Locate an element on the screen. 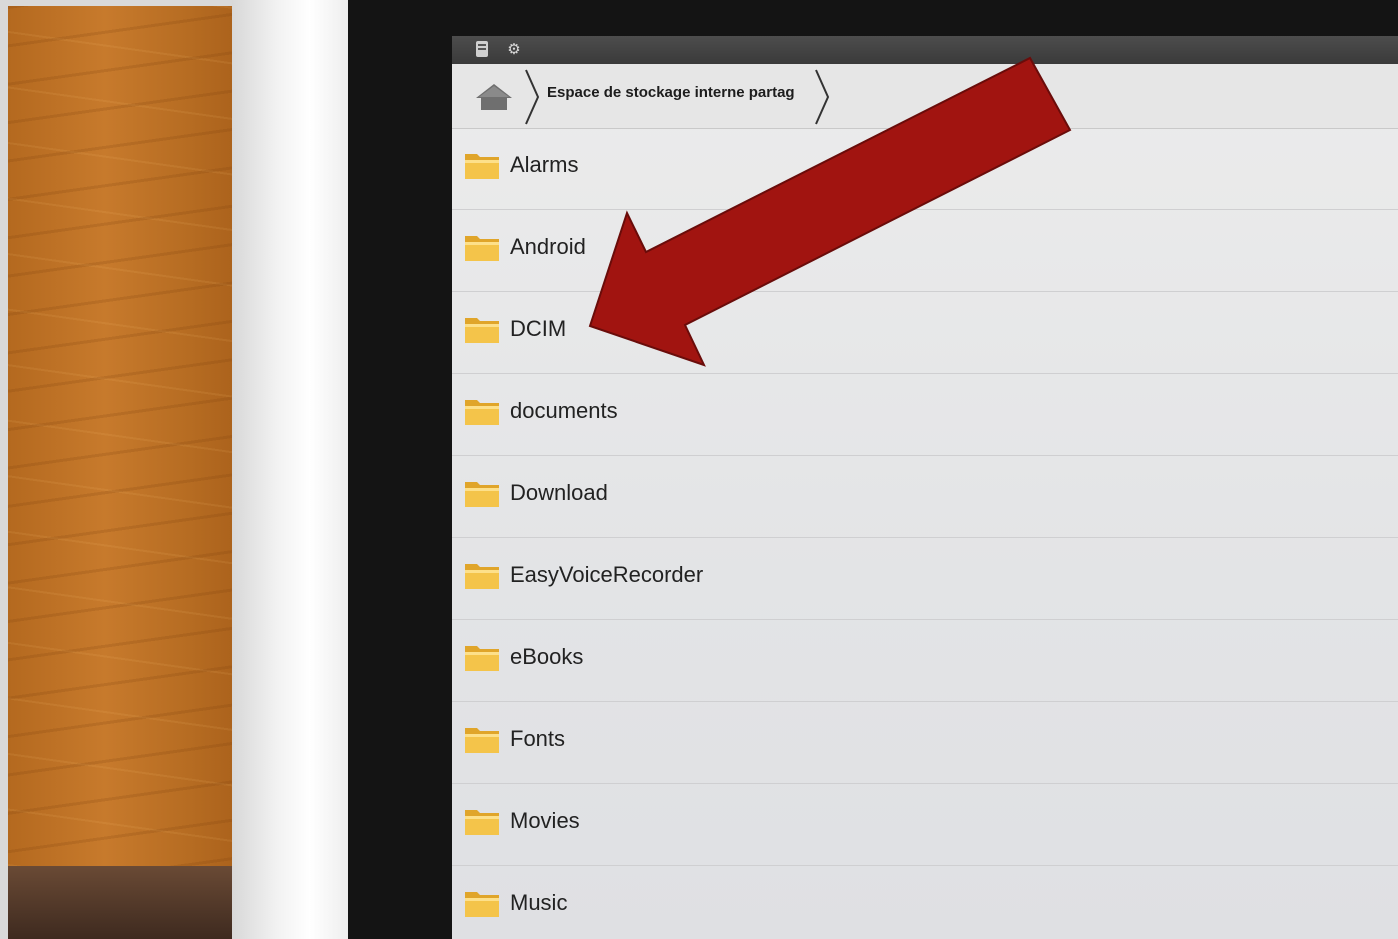  folder-row: DCIM is located at coordinates (925, 333).